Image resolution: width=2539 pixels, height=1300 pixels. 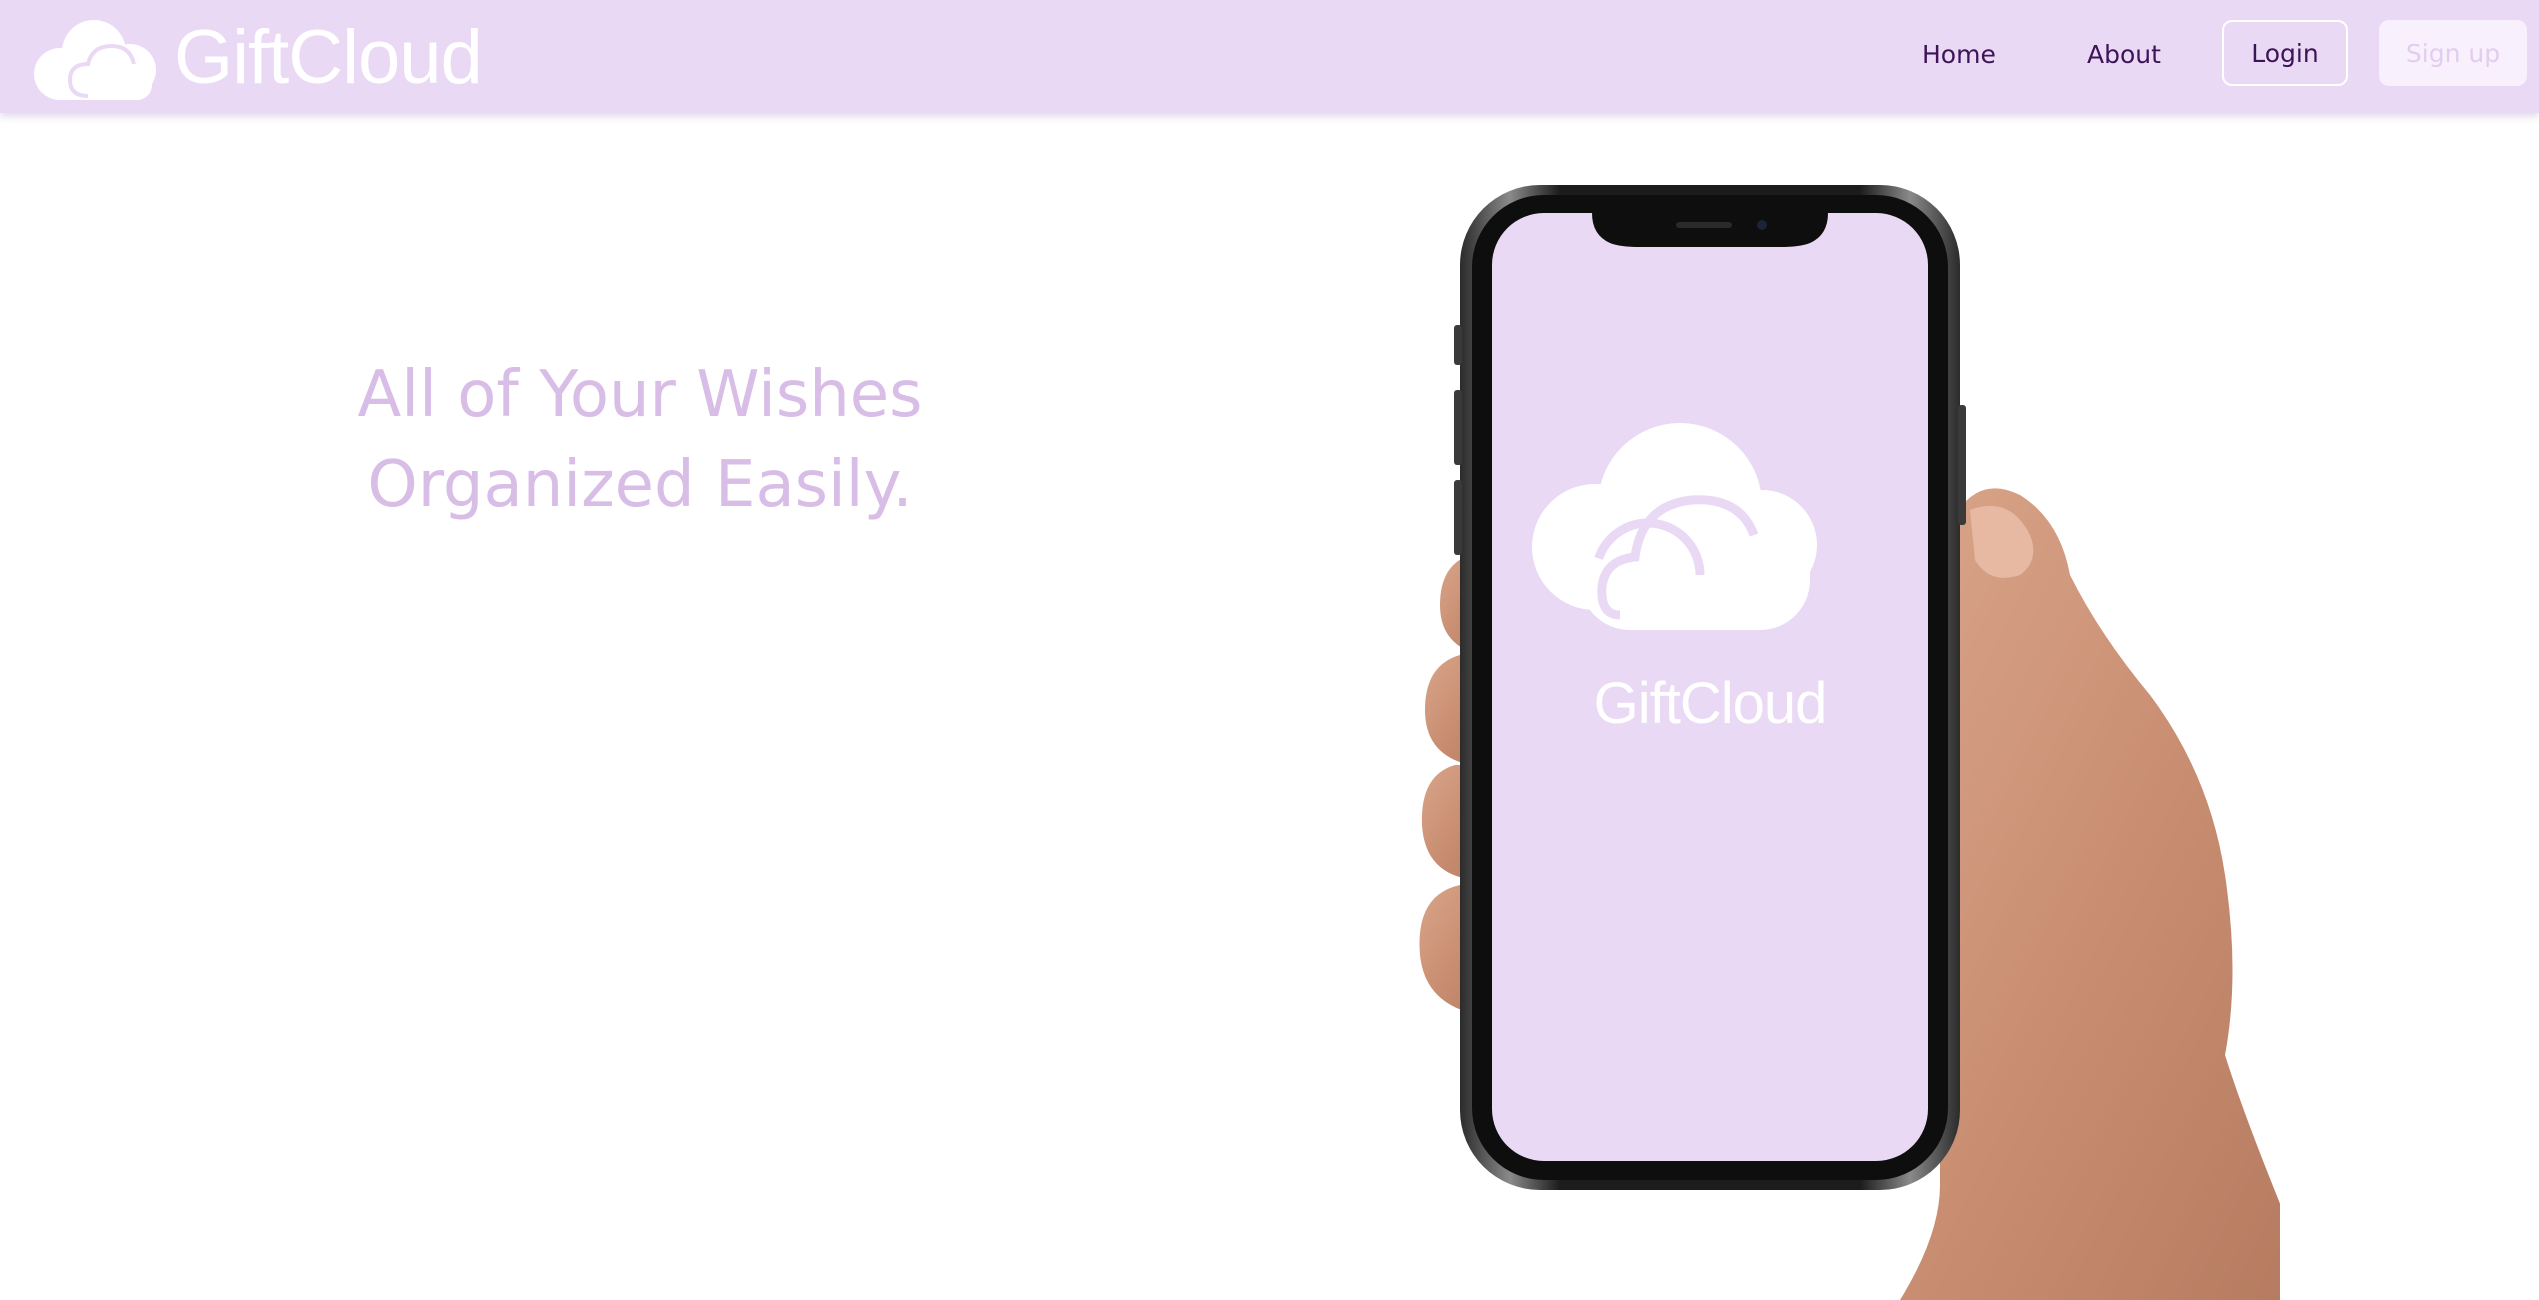 What do you see at coordinates (1269, 56) in the screenshot?
I see `navbar: GiftCloud Home About Login Sign up` at bounding box center [1269, 56].